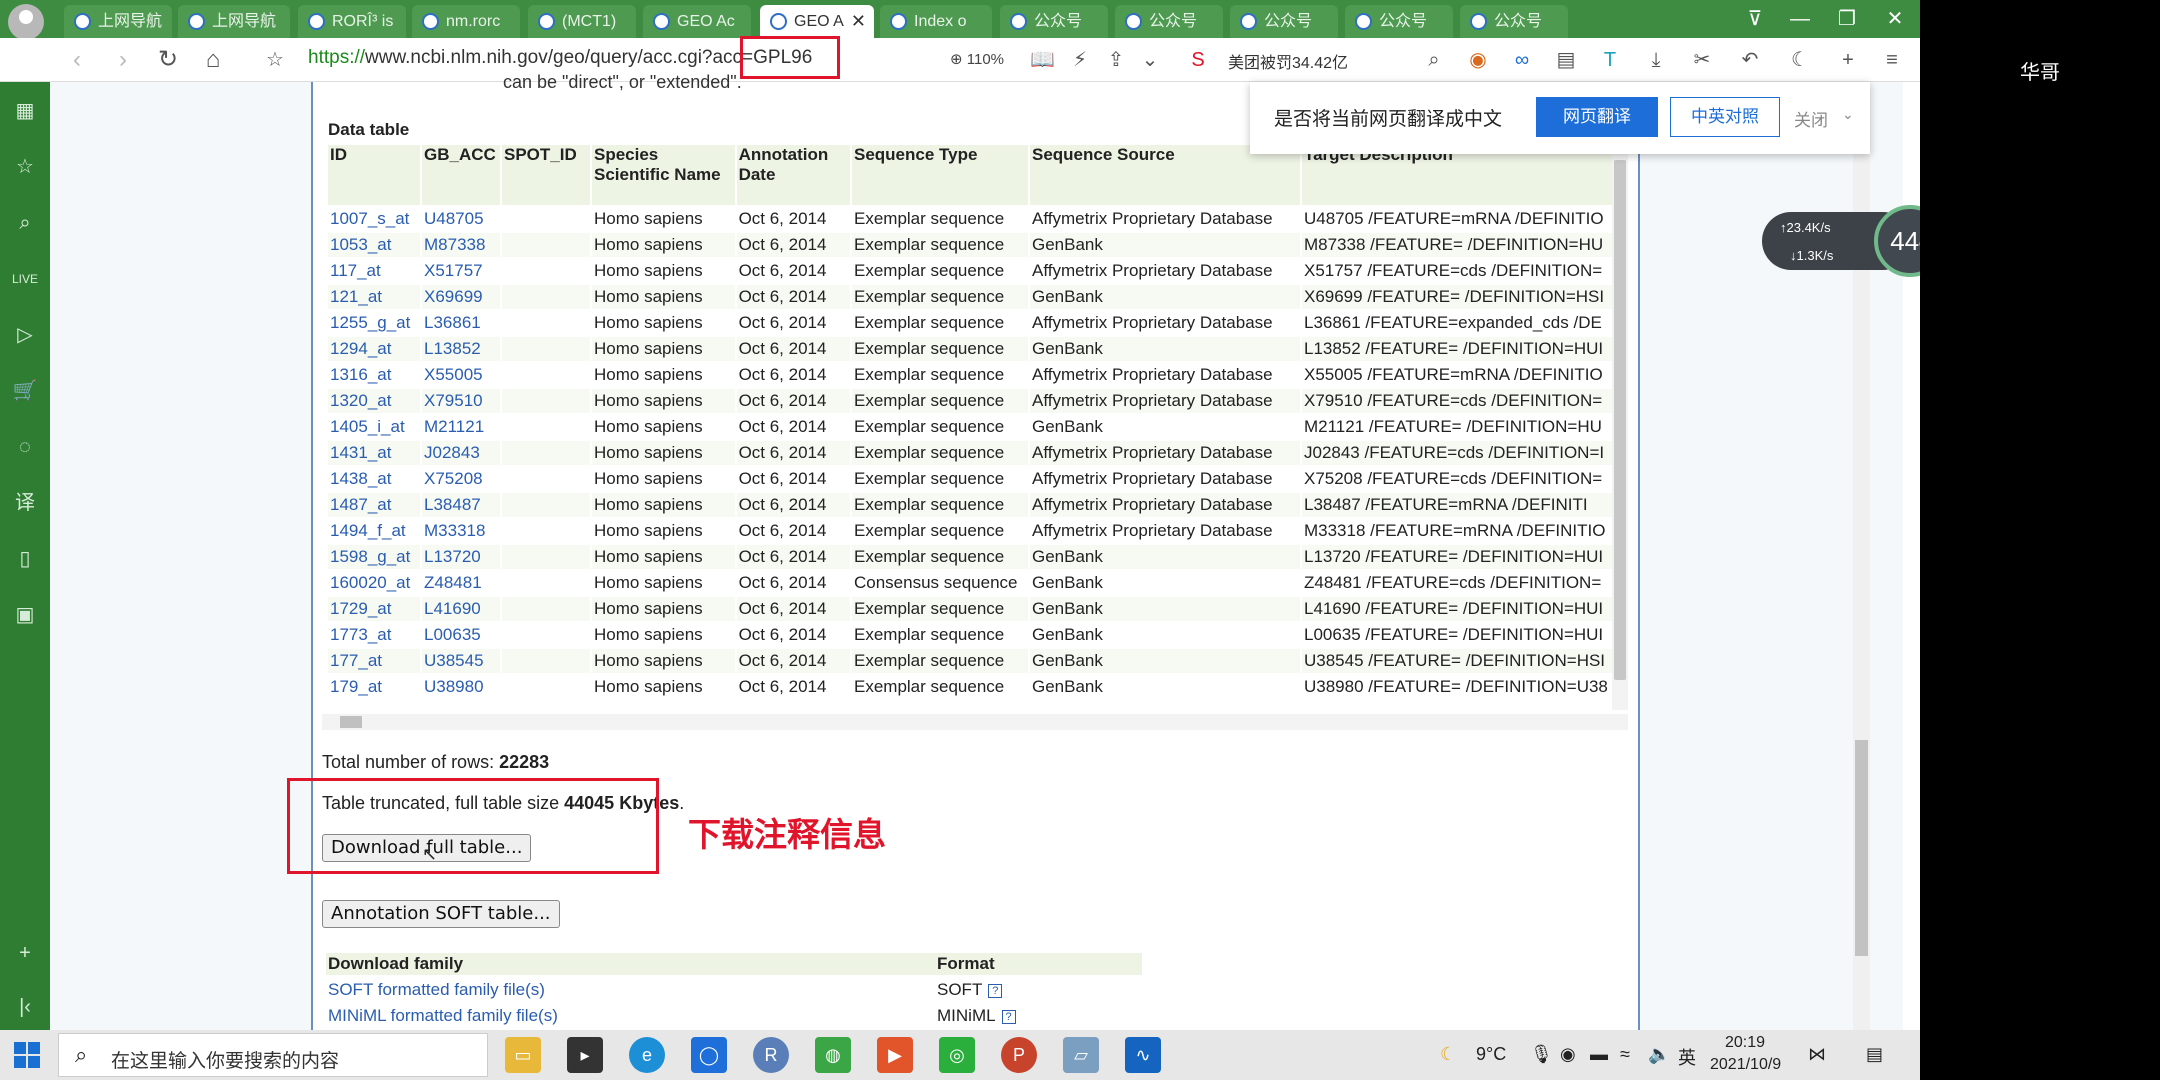  What do you see at coordinates (1019, 1055) in the screenshot?
I see `powerpoint-icon: P` at bounding box center [1019, 1055].